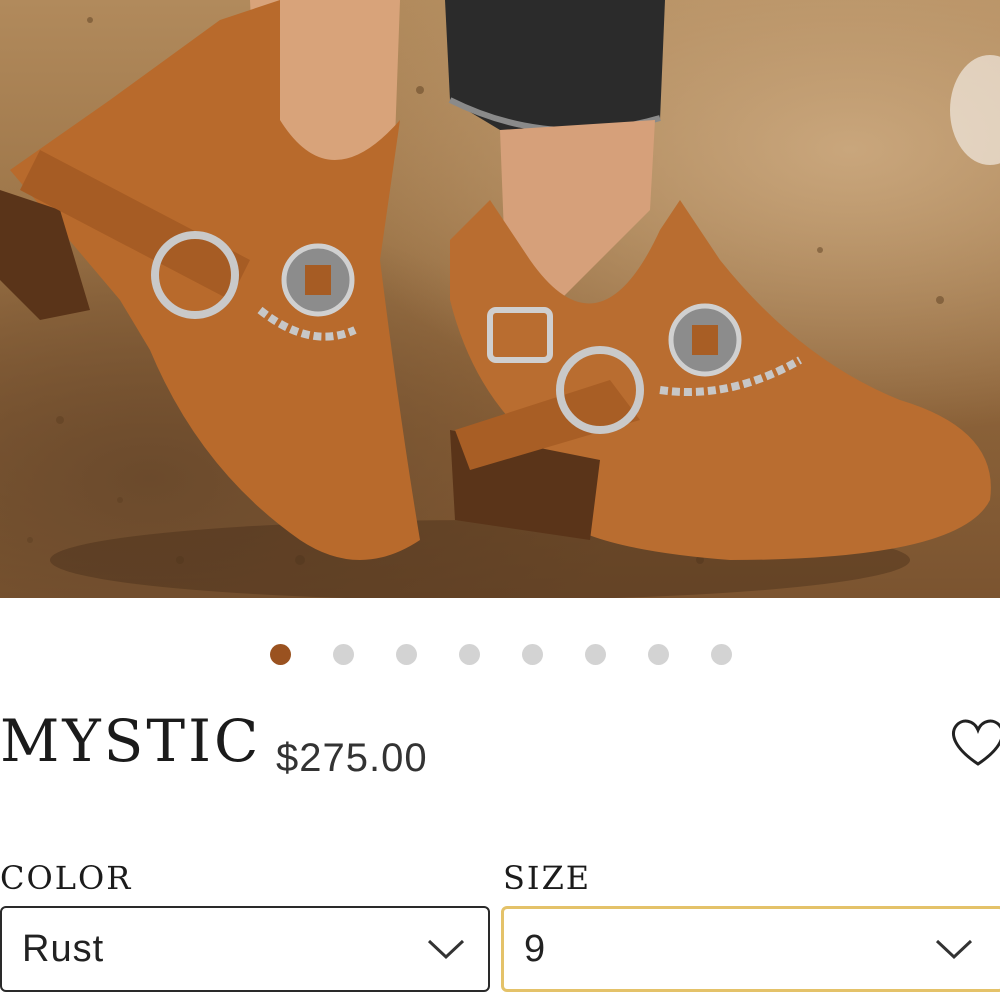  I want to click on heart-icon, so click(974, 742).